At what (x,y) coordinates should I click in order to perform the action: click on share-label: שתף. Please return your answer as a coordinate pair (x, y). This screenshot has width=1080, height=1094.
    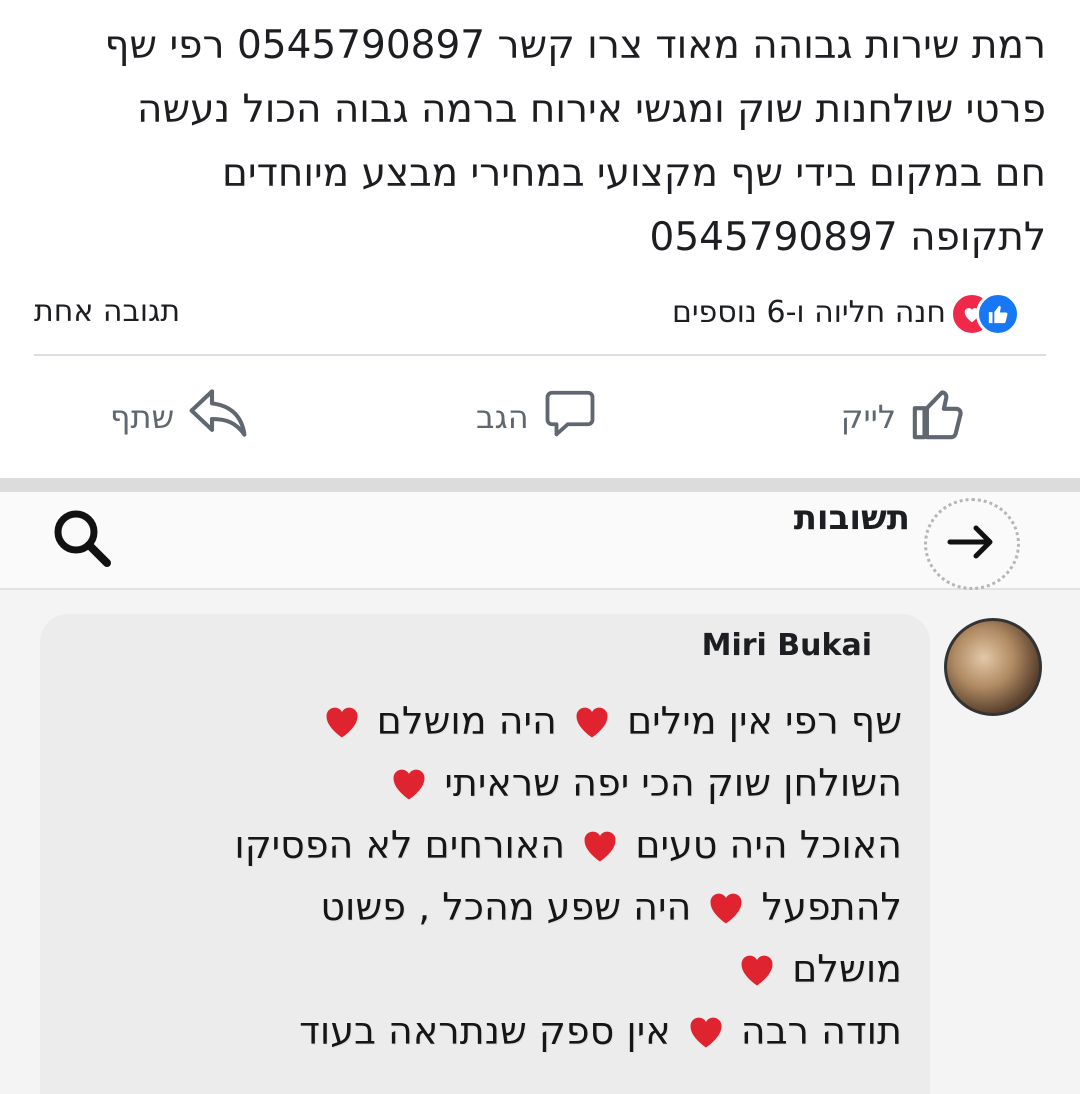
    Looking at the image, I should click on (142, 417).